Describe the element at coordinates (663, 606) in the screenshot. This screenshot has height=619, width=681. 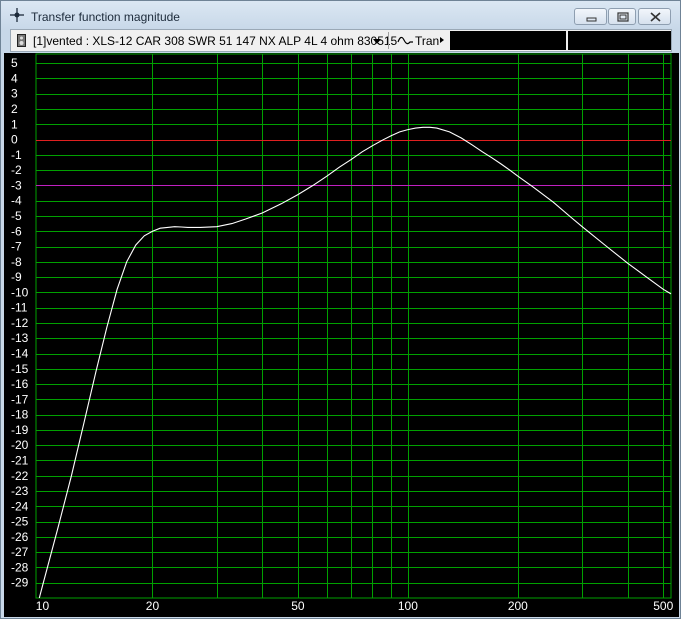
I see `x-tick-label: 500` at that location.